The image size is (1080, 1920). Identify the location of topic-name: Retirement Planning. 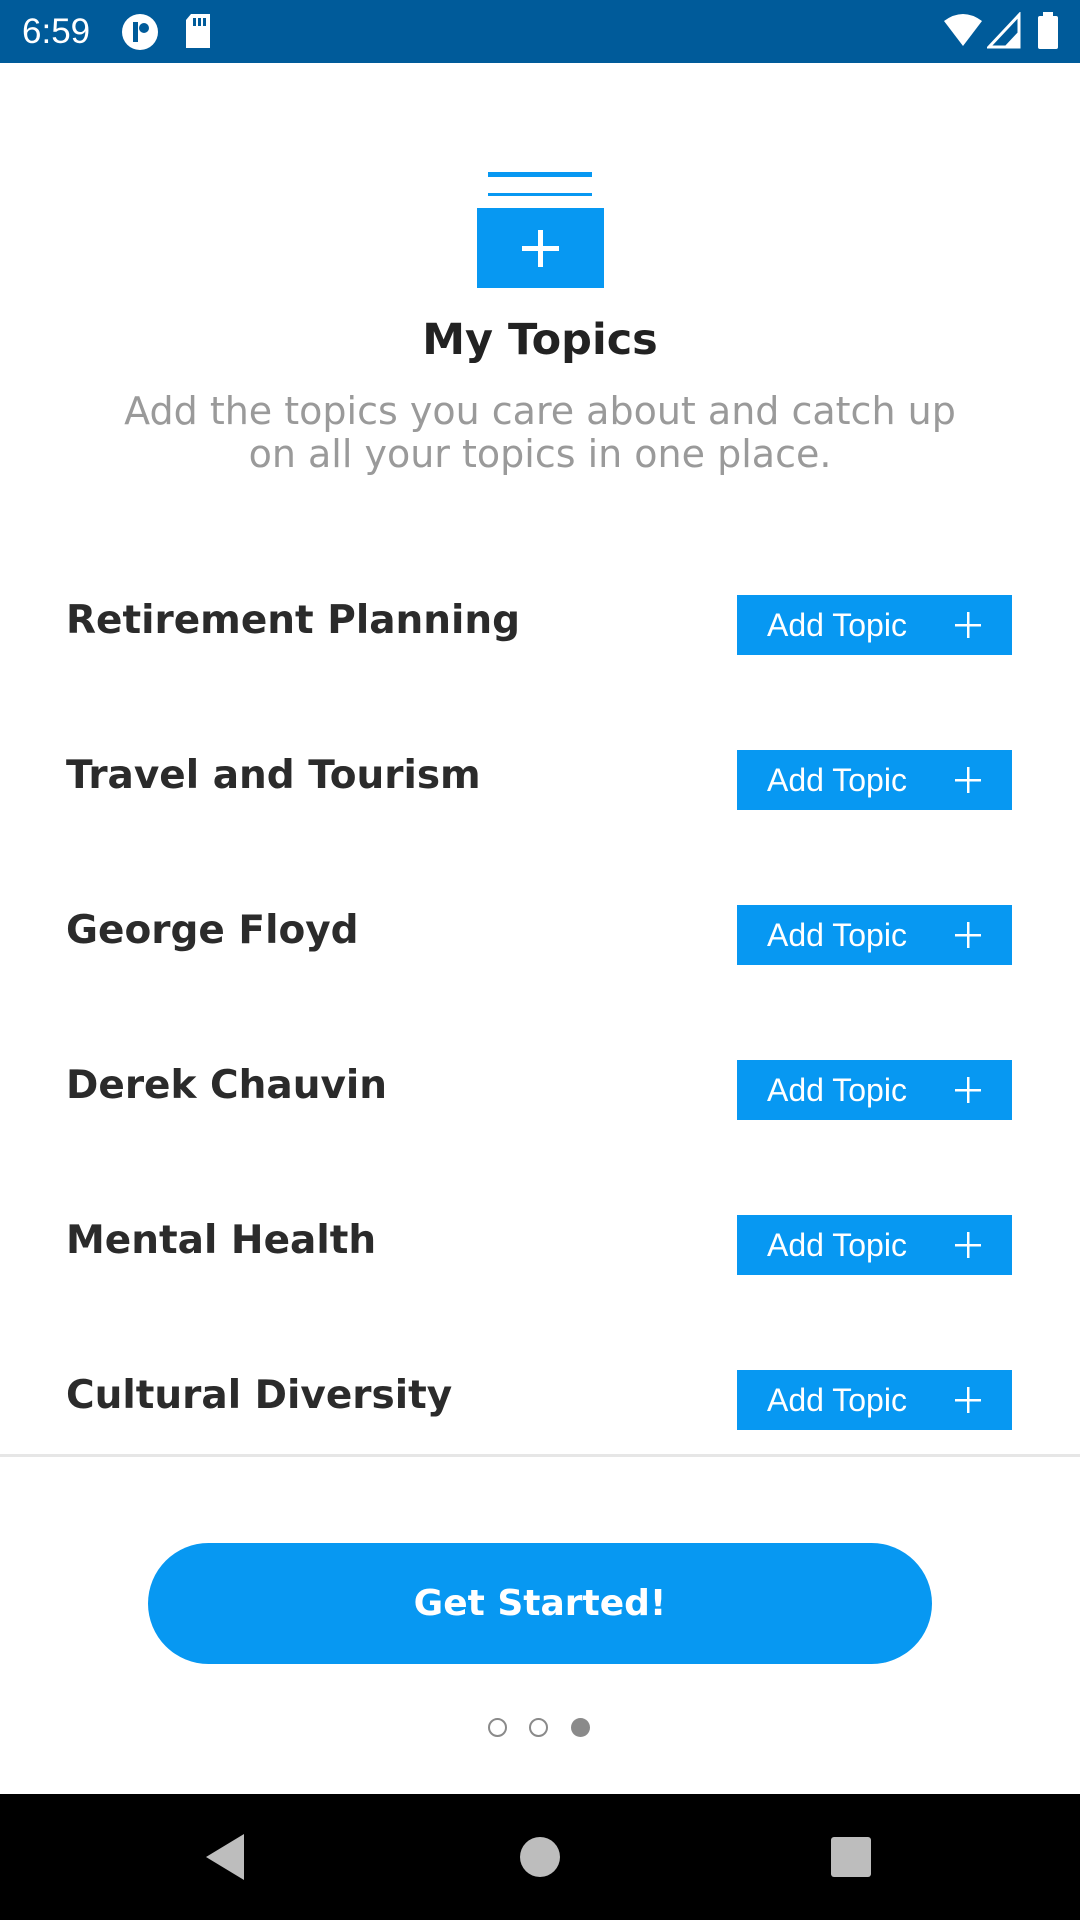
(293, 620).